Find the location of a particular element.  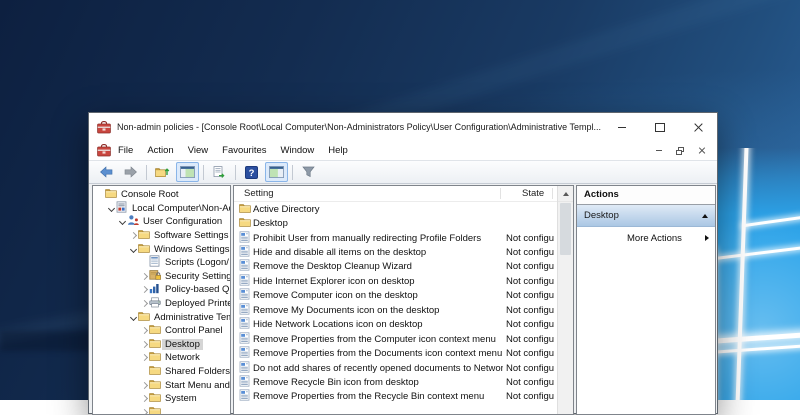

tree-item-control-panel: Control Panel is located at coordinates (161, 331).